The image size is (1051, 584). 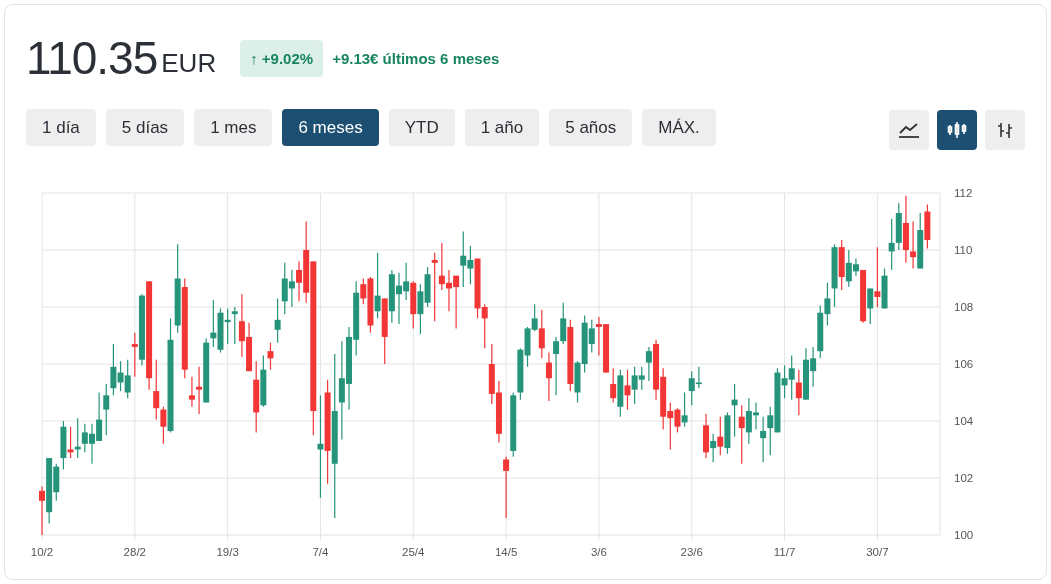 What do you see at coordinates (963, 250) in the screenshot?
I see `axis-label: 110` at bounding box center [963, 250].